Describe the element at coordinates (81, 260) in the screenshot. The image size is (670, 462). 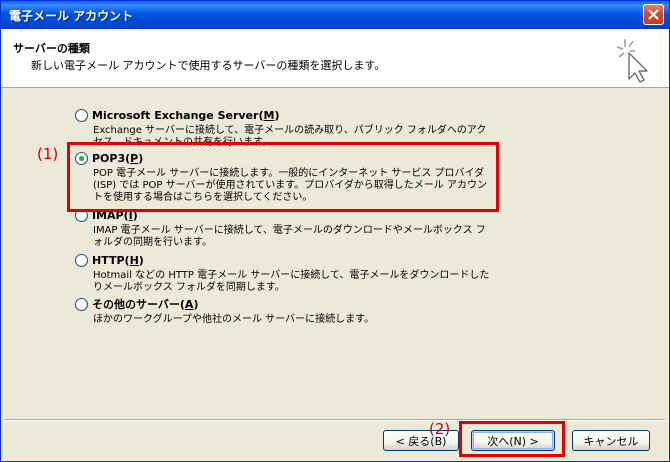
I see `radio-http` at that location.